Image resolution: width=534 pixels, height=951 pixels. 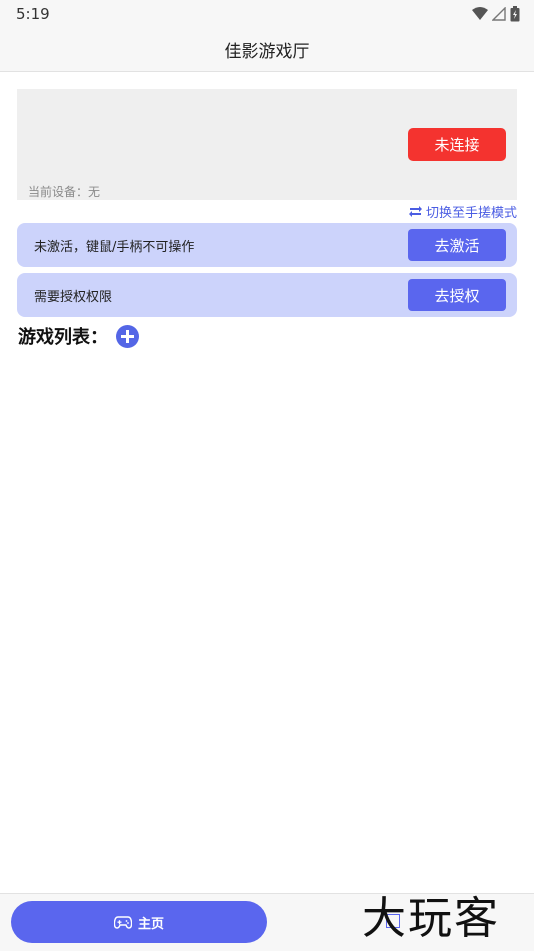 I want to click on activation-banner-text: 未激活，键鼠/手柄不可操作, so click(x=114, y=247).